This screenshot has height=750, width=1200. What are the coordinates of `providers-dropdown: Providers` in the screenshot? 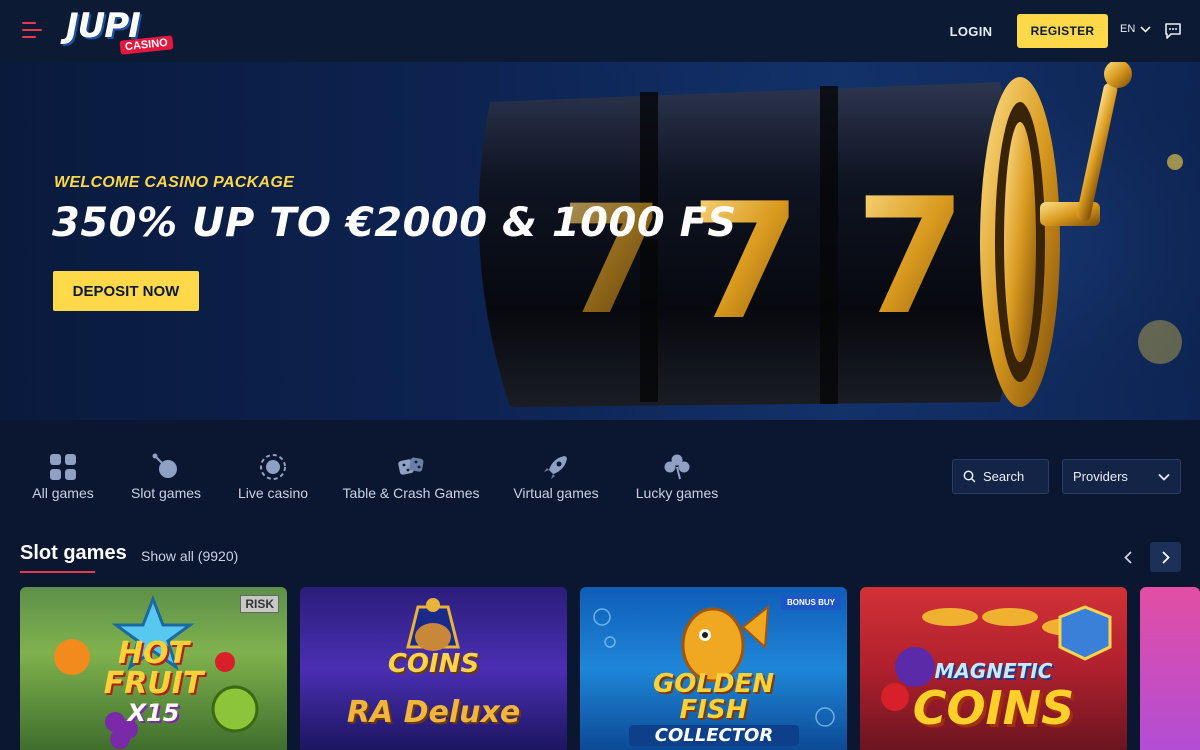 It's located at (1121, 476).